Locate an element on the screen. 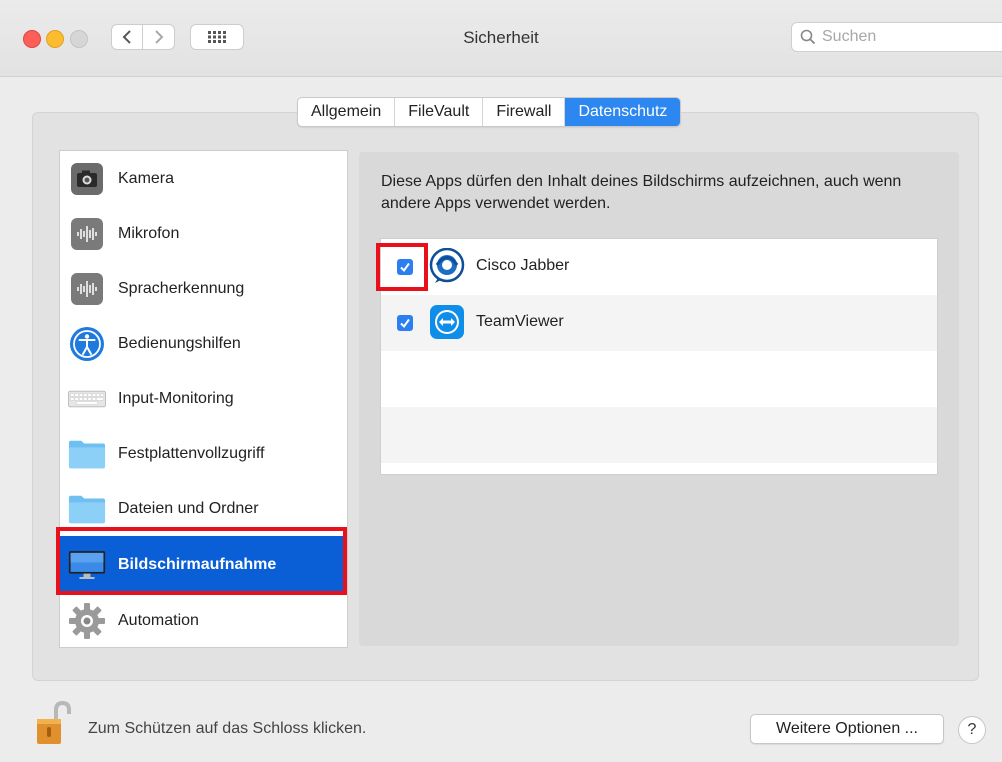  search-placeholder: Suchen is located at coordinates (849, 36).